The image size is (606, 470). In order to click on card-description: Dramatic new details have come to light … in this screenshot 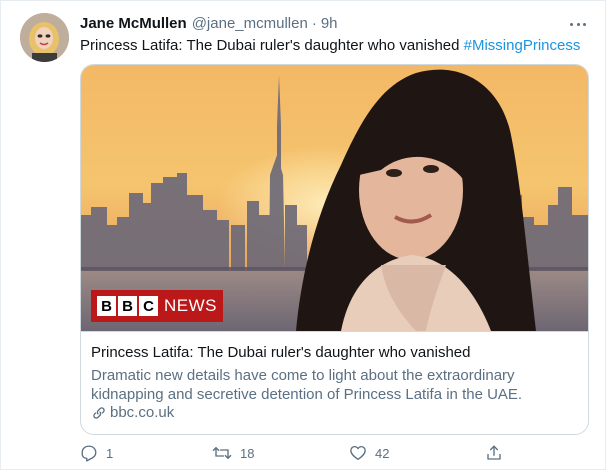, I will do `click(307, 385)`.